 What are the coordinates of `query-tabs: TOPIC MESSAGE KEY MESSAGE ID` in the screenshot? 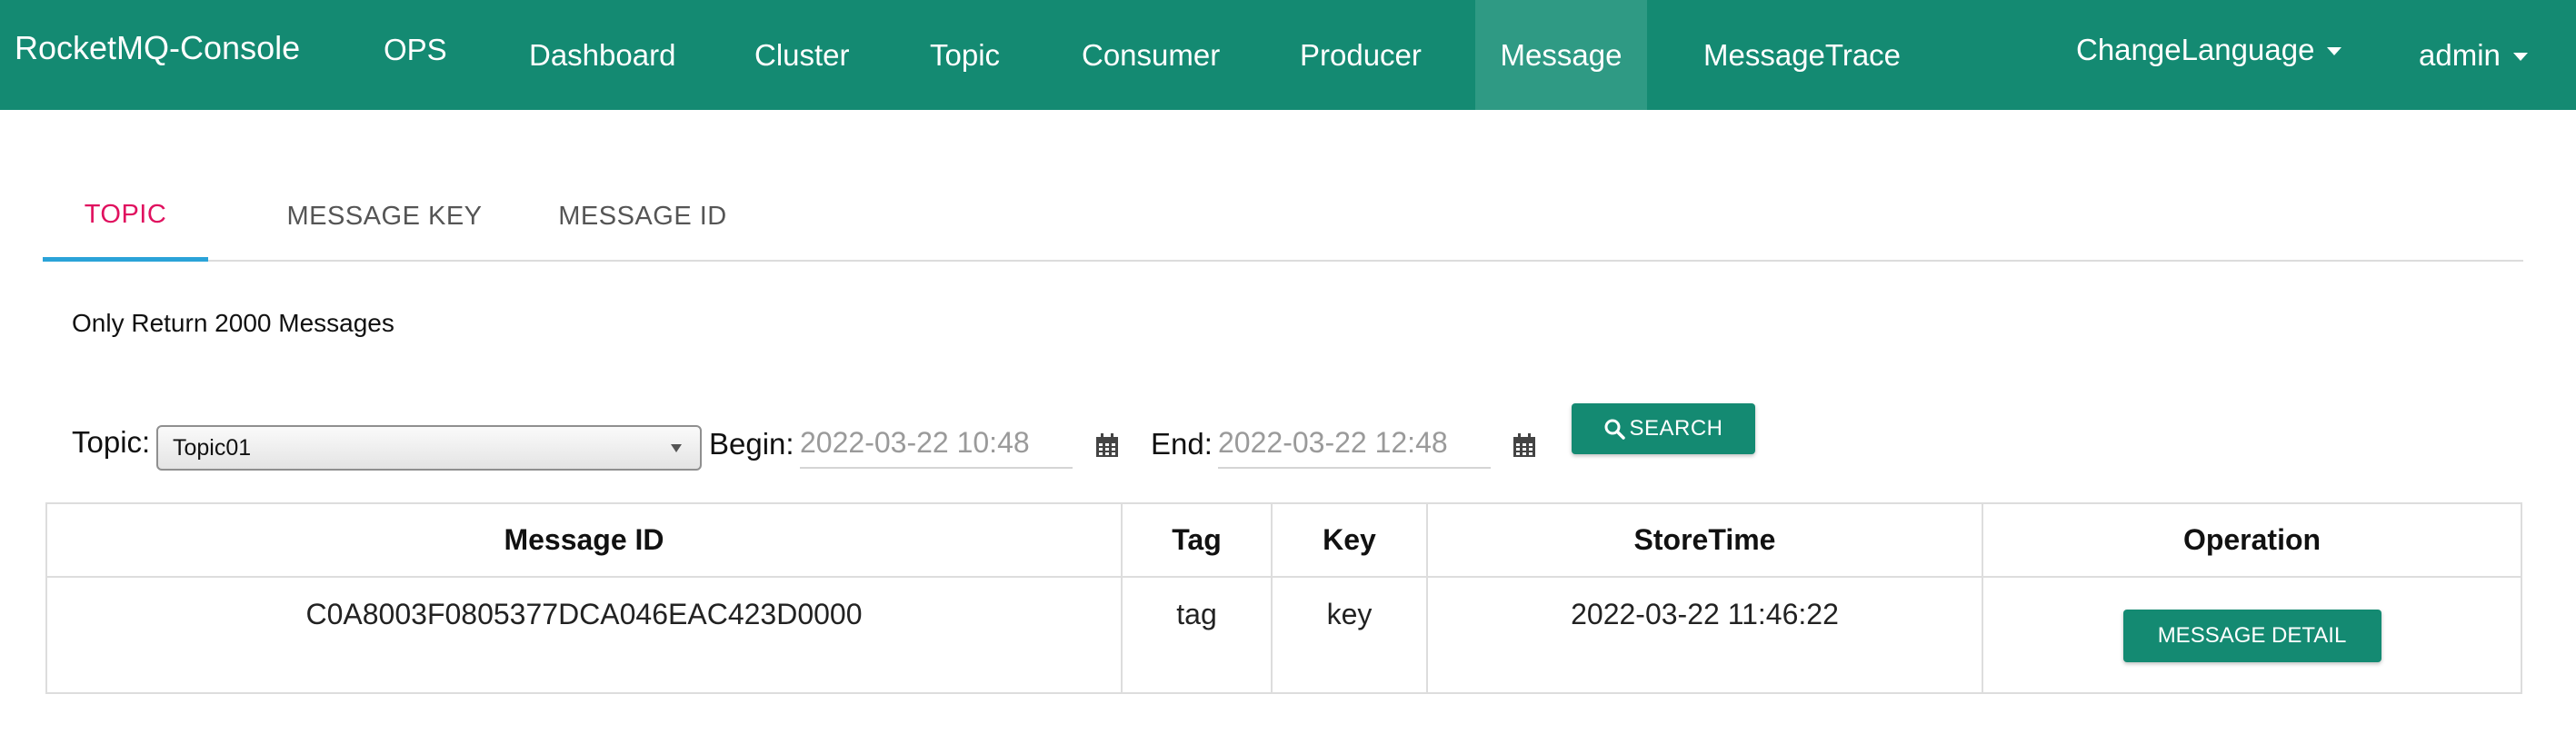 It's located at (1283, 217).